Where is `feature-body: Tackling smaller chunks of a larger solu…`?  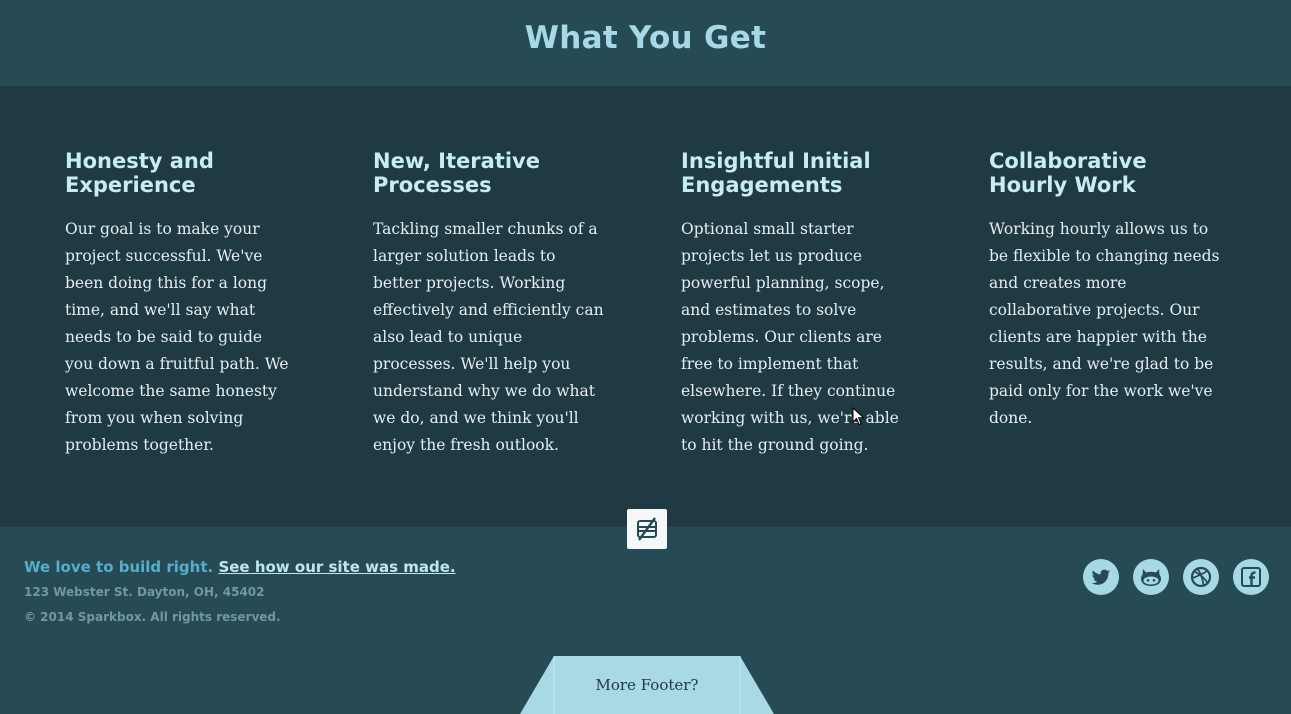
feature-body: Tackling smaller chunks of a larger solu… is located at coordinates (488, 337).